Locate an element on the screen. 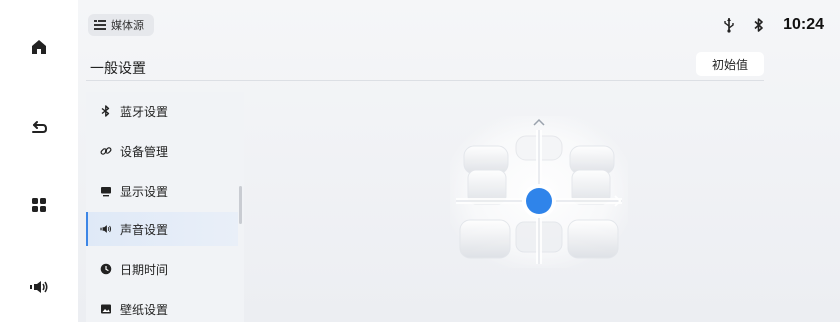 This screenshot has width=840, height=322. menu-item-bluetooth: 蓝牙设置 is located at coordinates (162, 111).